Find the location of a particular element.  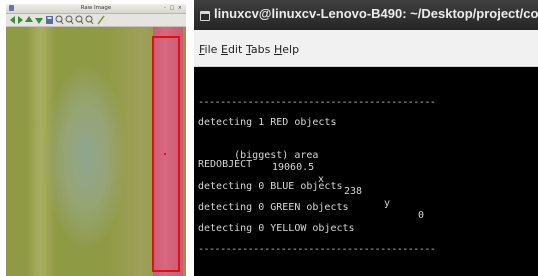

terminal-icon is located at coordinates (205, 16).